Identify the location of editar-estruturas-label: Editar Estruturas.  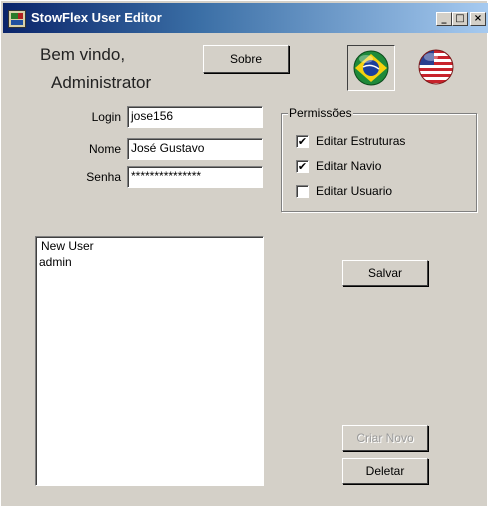
(361, 141).